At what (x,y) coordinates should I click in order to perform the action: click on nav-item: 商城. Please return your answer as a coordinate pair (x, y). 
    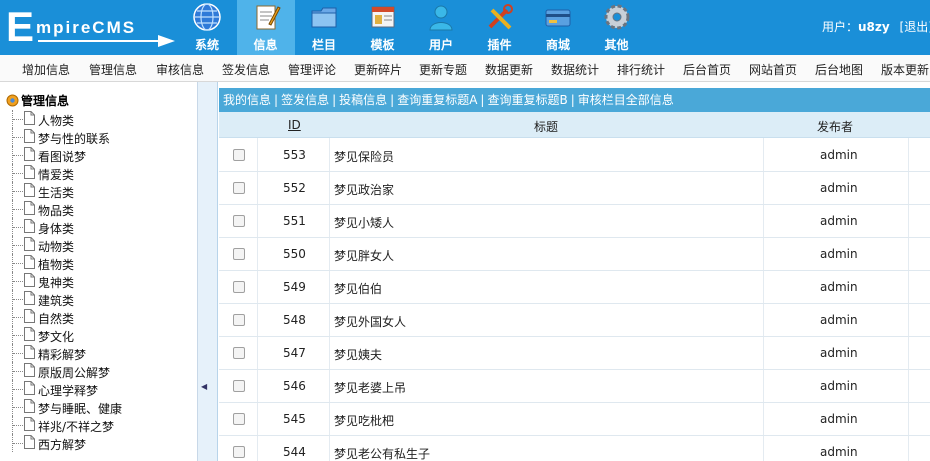
    Looking at the image, I should click on (558, 27).